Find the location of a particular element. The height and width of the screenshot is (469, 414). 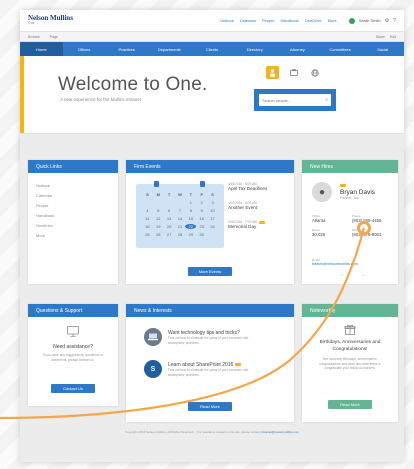

breadcrumb-browse: Browse is located at coordinates (34, 37).